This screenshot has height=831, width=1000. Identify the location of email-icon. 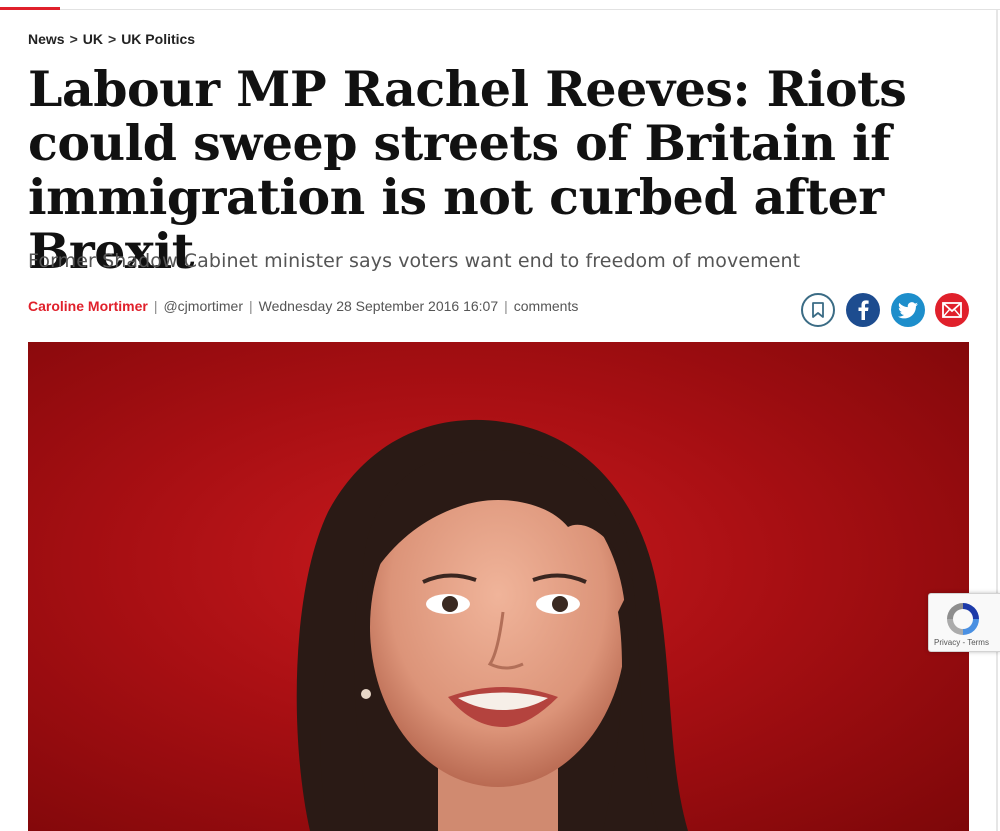
(952, 310).